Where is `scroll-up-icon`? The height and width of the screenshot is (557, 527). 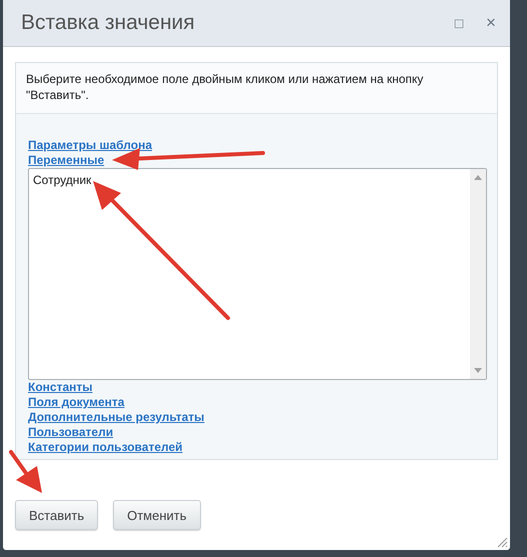
scroll-up-icon is located at coordinates (478, 177).